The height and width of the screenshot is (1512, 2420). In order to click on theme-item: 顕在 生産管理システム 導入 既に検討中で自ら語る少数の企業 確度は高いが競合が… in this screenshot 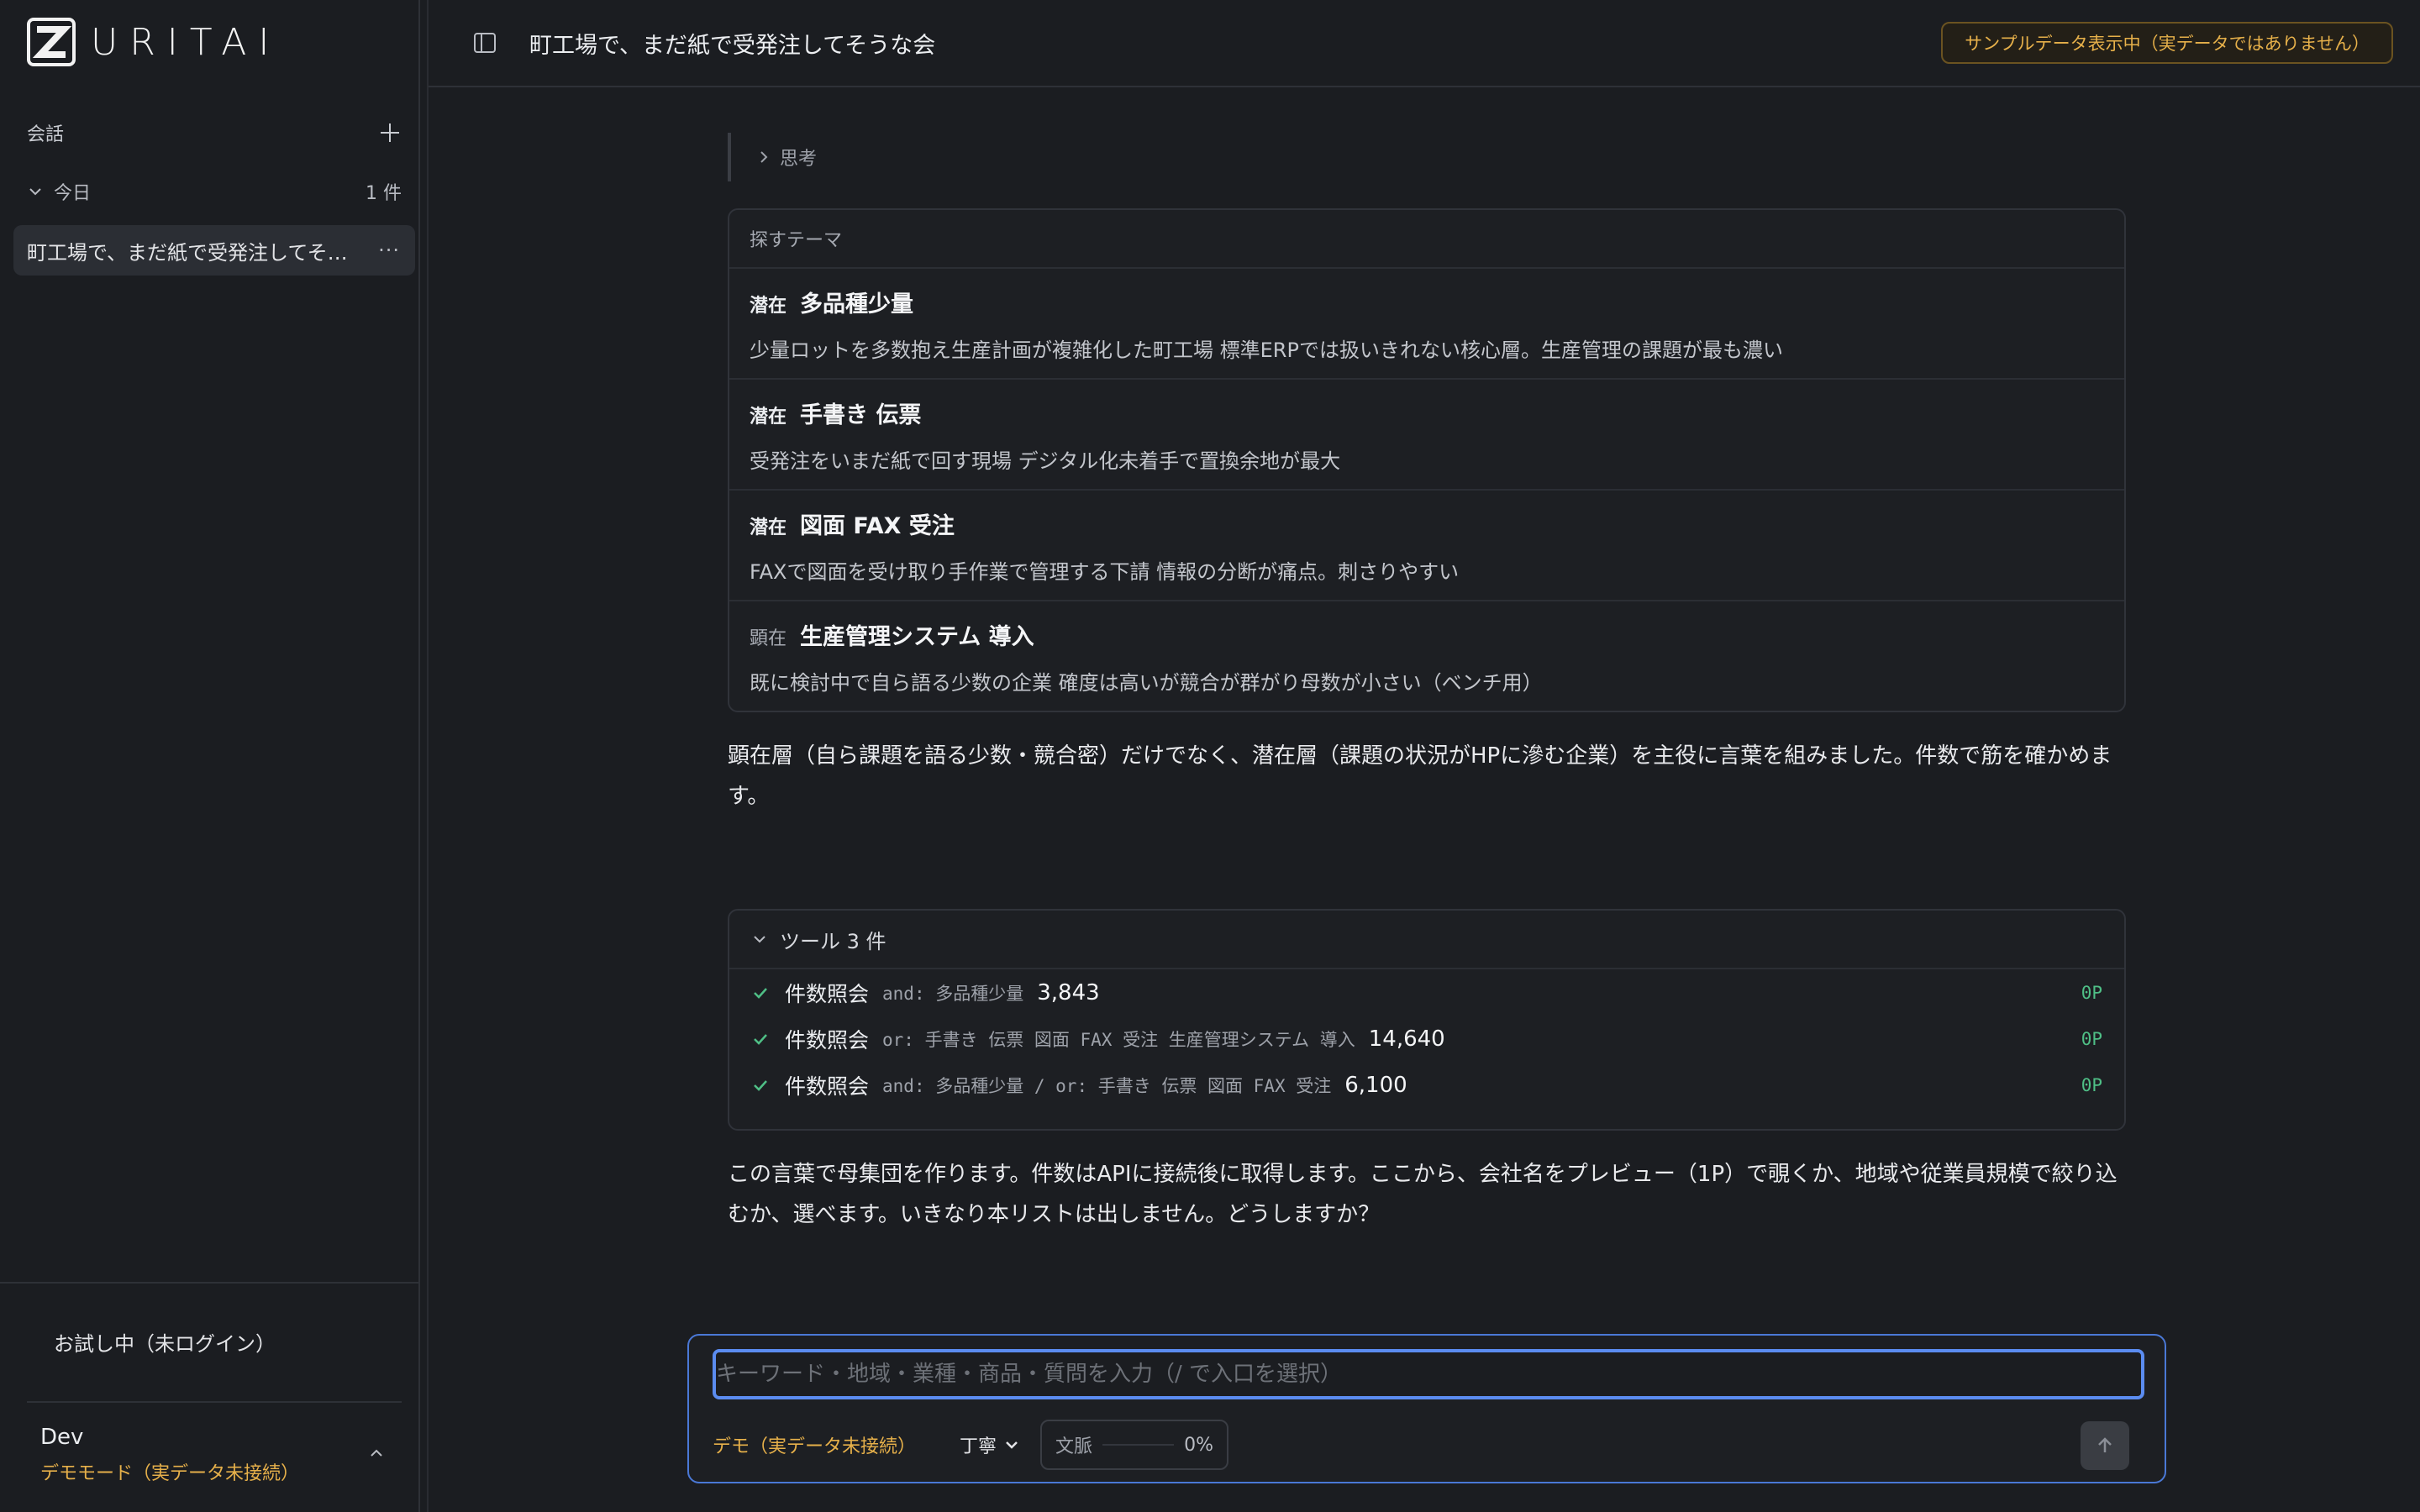, I will do `click(1426, 656)`.